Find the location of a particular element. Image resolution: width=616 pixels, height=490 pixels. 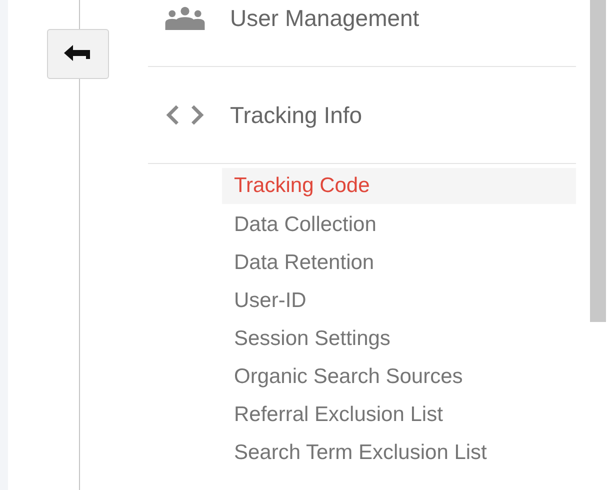

menu-item: Data Collection is located at coordinates (399, 225).